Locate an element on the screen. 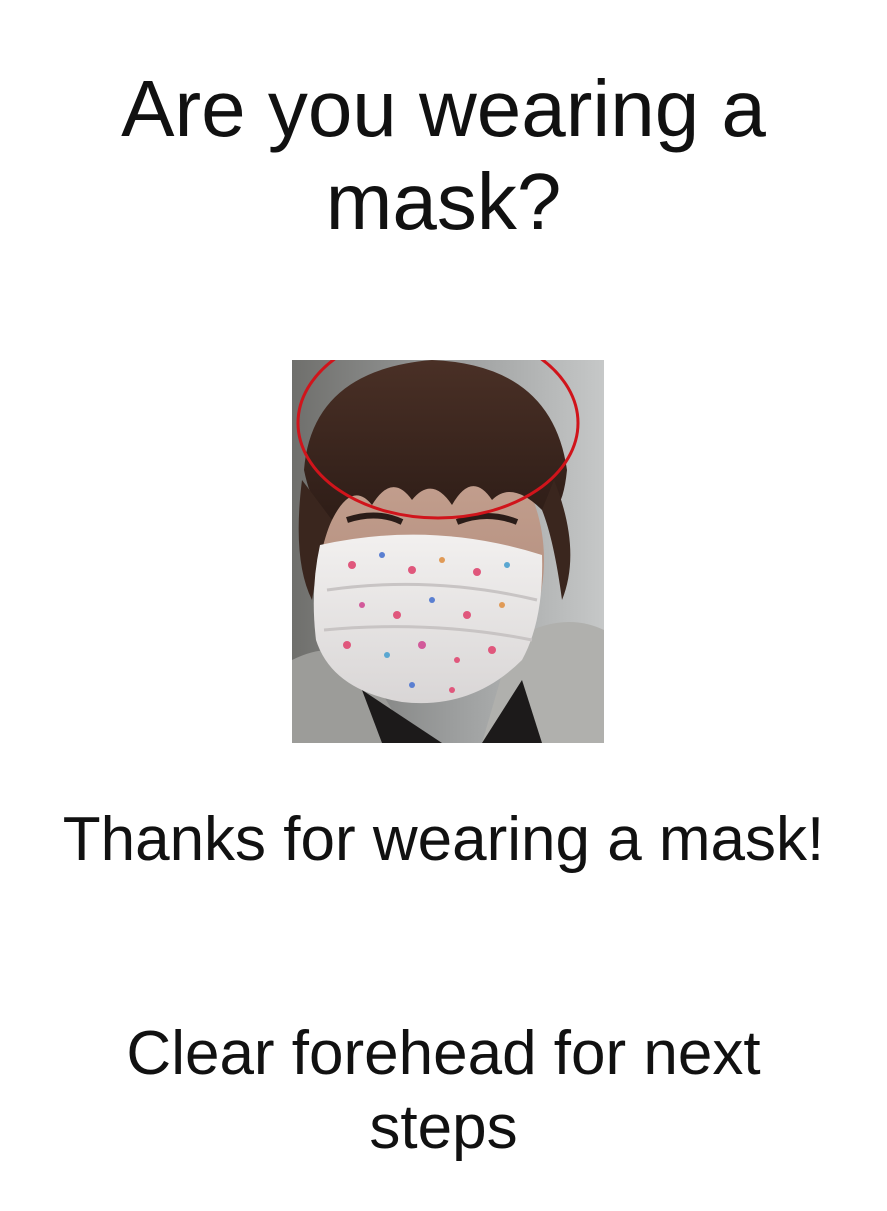  instruction-message: Clear forehead for next steps is located at coordinates (443, 1090).